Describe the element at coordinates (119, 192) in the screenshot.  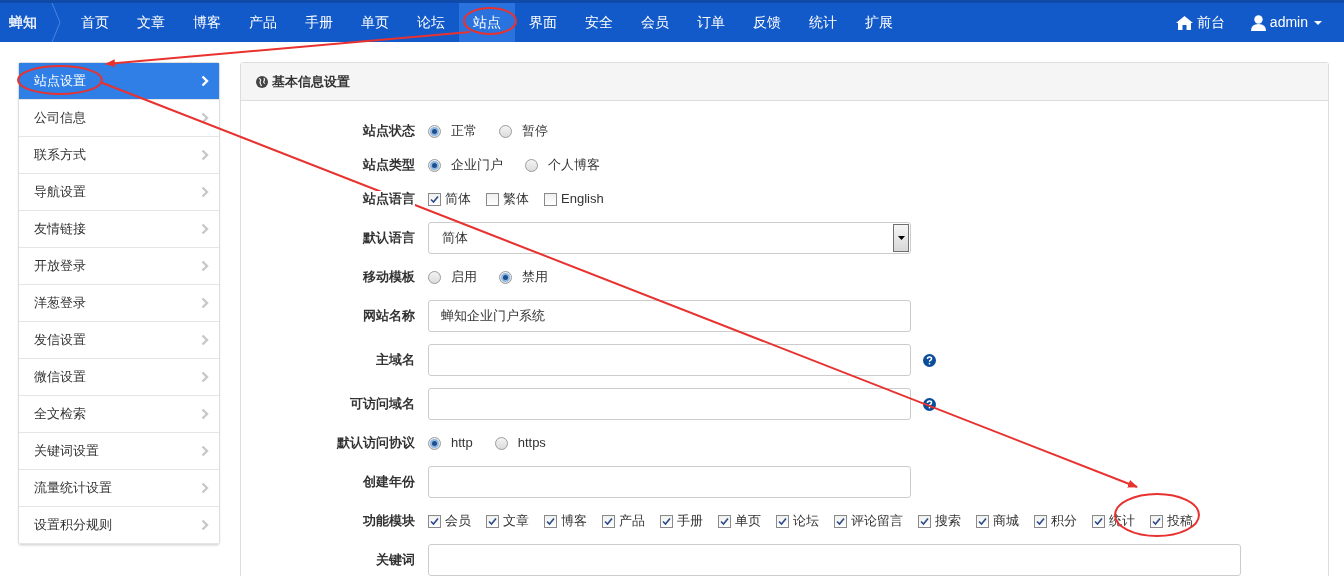
I see `sidebar-item: 导航设置` at that location.